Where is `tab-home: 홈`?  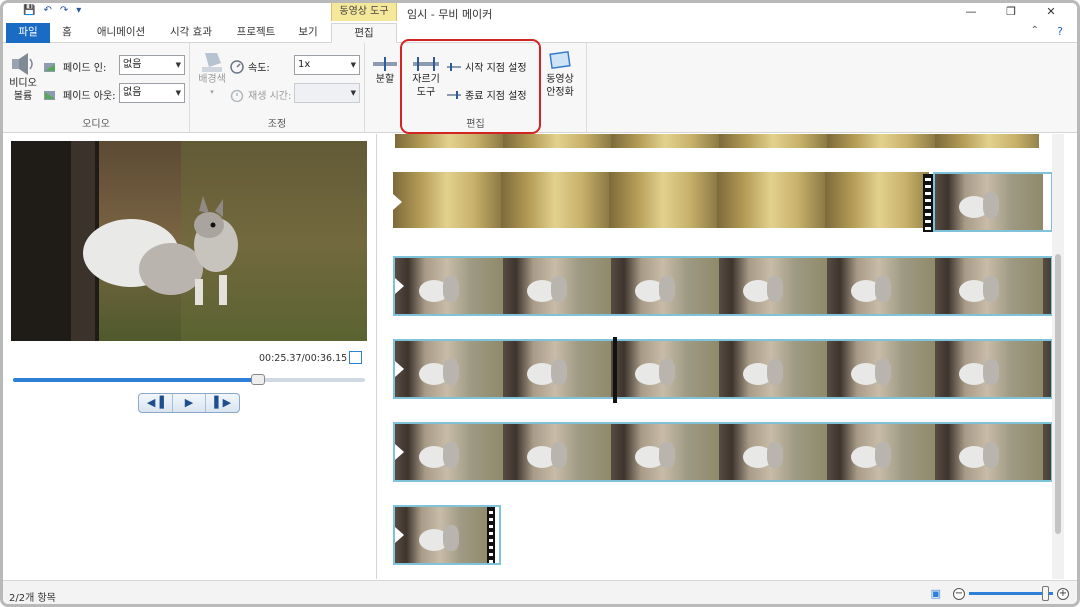 tab-home: 홈 is located at coordinates (67, 33).